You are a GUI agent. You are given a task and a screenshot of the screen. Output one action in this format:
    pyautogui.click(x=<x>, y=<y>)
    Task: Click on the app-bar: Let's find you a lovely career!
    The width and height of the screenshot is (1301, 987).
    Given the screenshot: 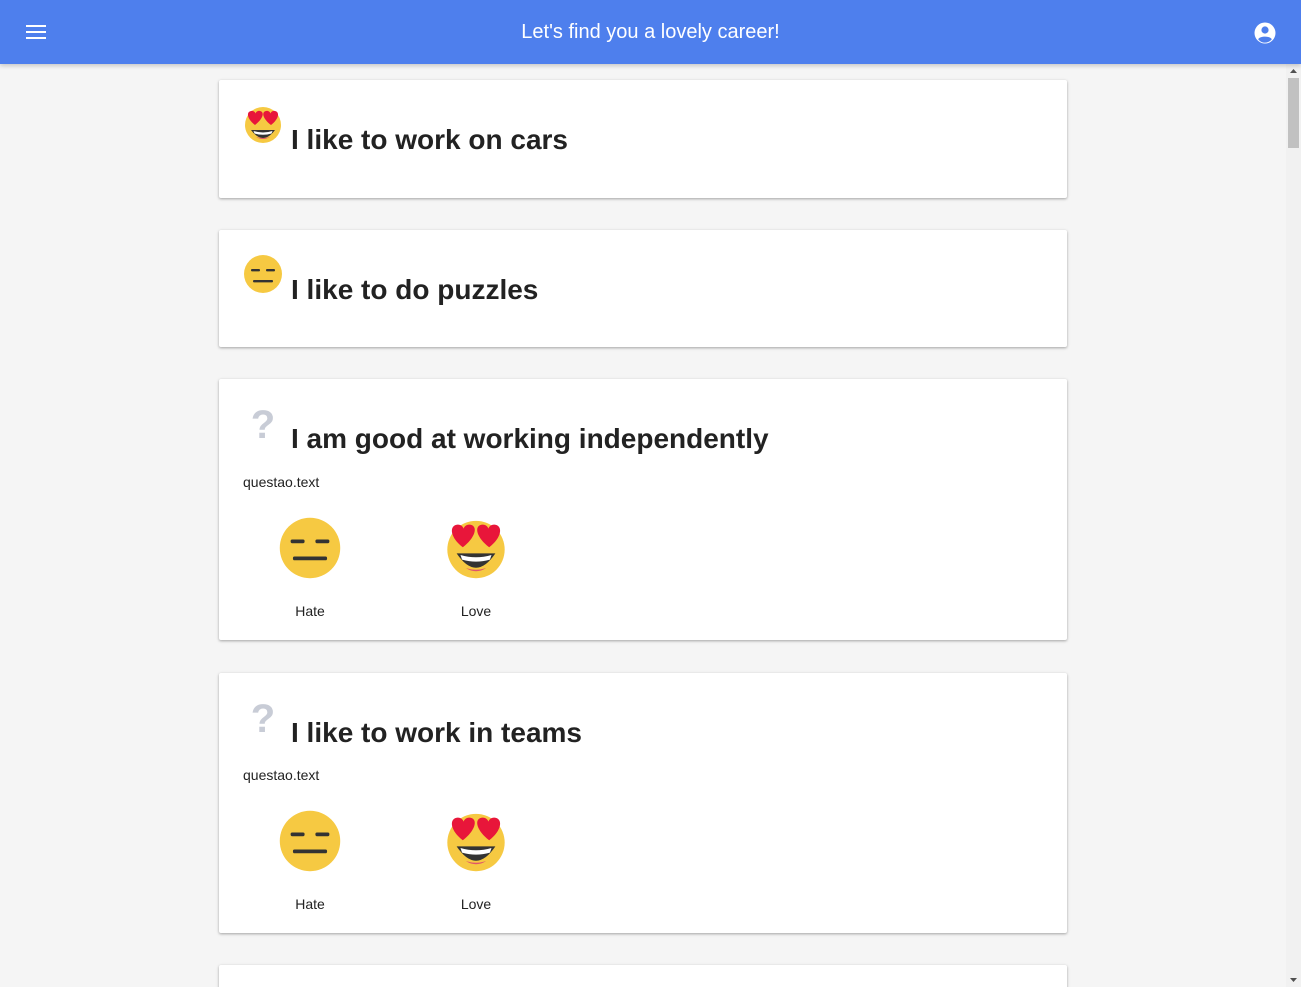 What is the action you would take?
    pyautogui.click(x=650, y=32)
    